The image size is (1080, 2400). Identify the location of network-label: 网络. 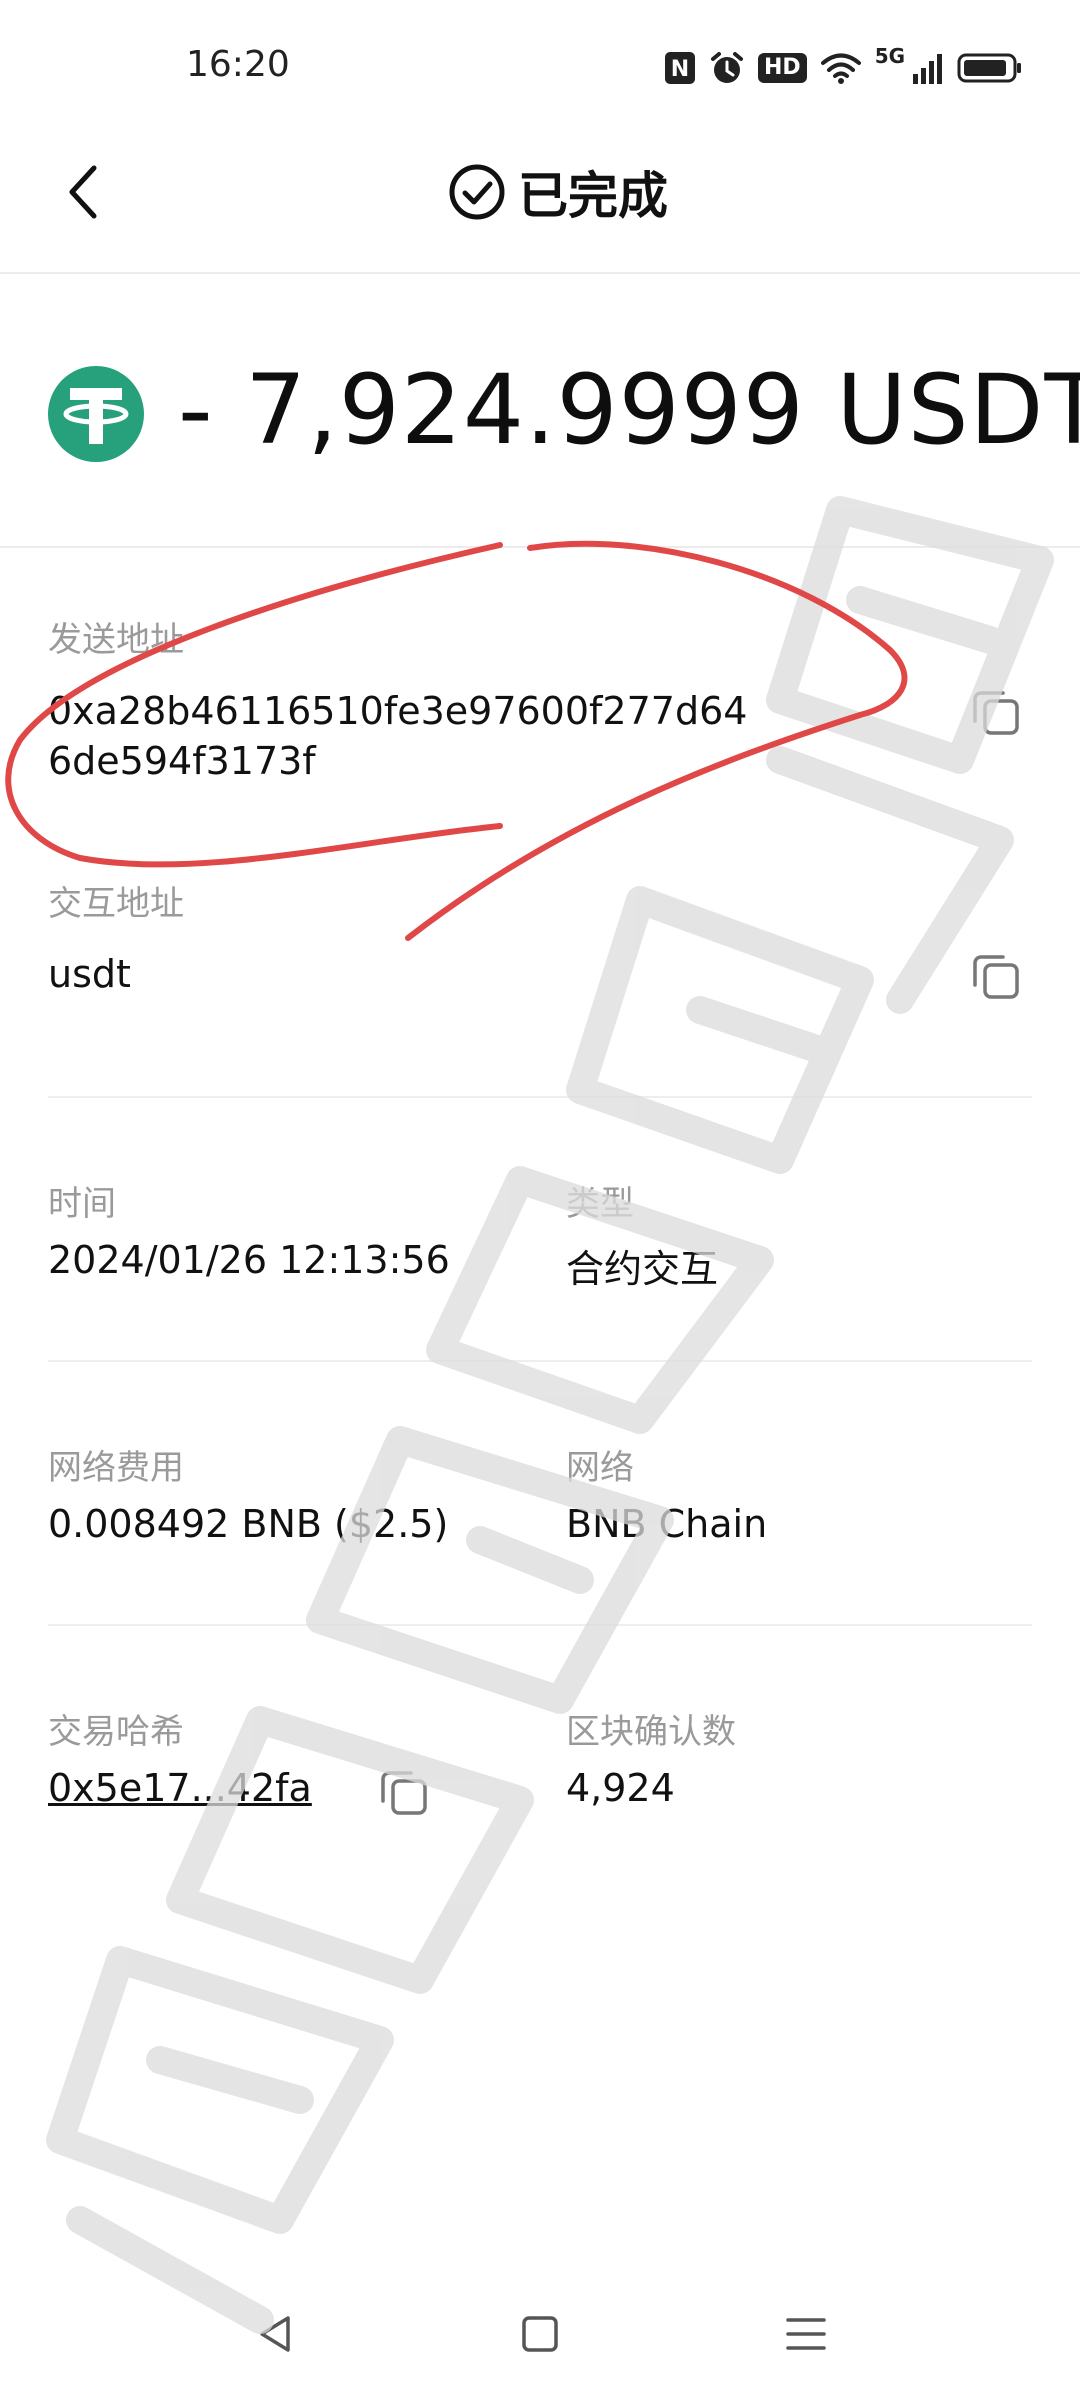
(600, 1468).